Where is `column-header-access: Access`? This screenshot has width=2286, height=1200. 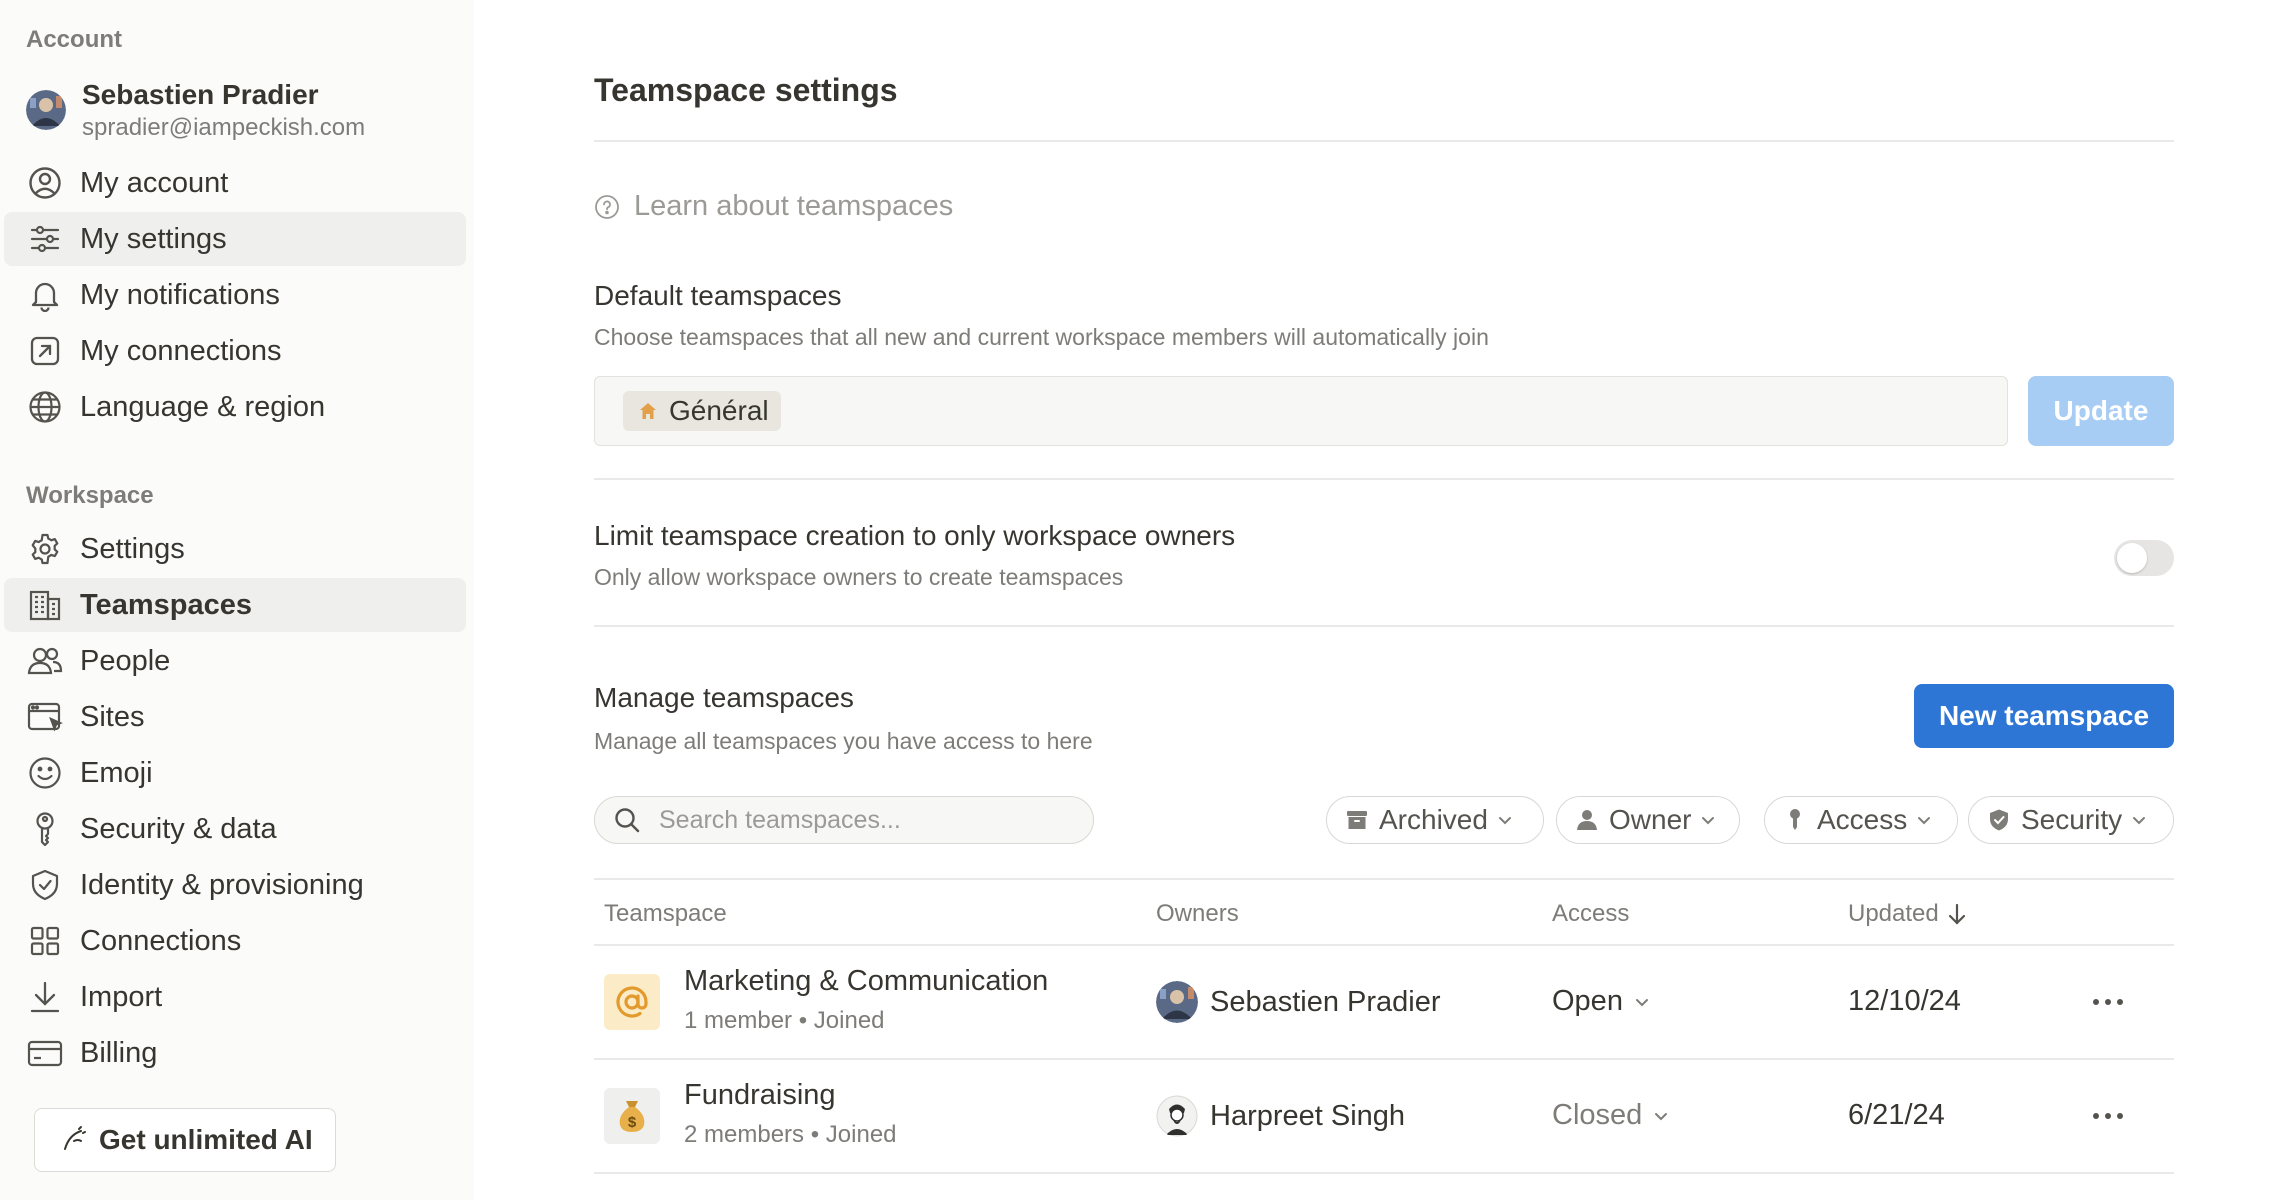
column-header-access: Access is located at coordinates (1590, 914).